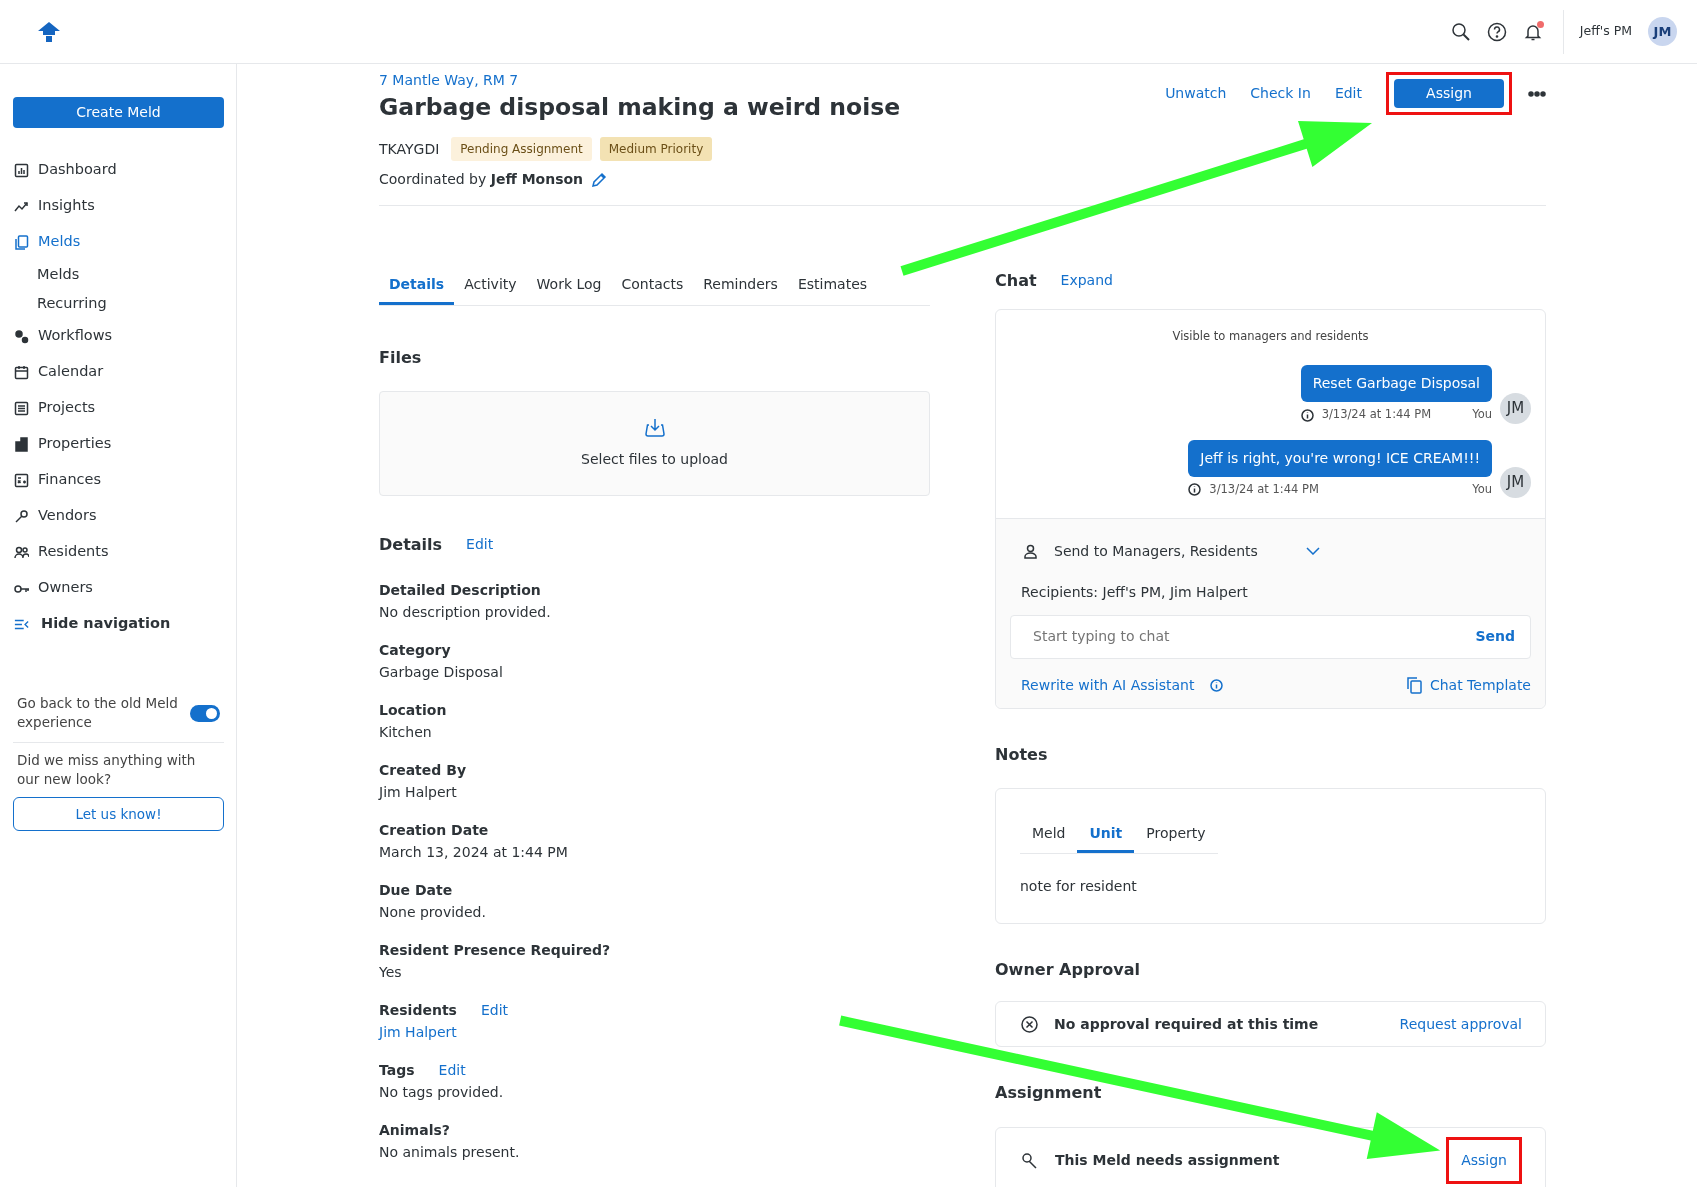  I want to click on hide-navigation-link: Hide navigation, so click(118, 624).